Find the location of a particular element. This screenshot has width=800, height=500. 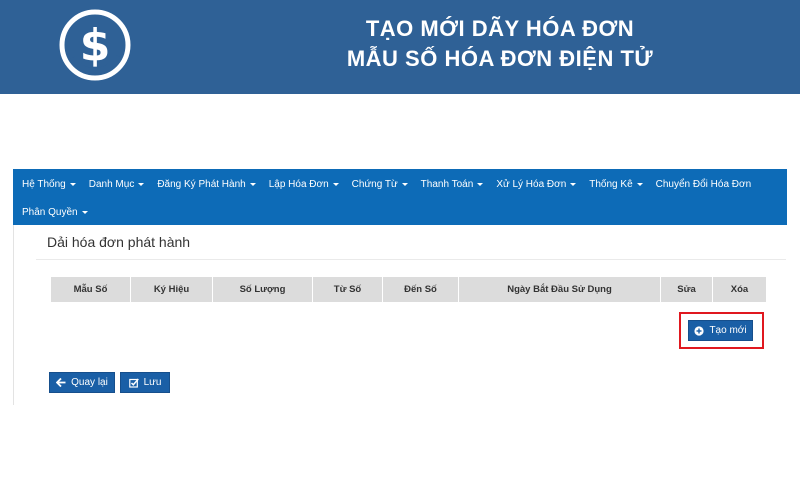

arrow-left-icon is located at coordinates (61, 382).